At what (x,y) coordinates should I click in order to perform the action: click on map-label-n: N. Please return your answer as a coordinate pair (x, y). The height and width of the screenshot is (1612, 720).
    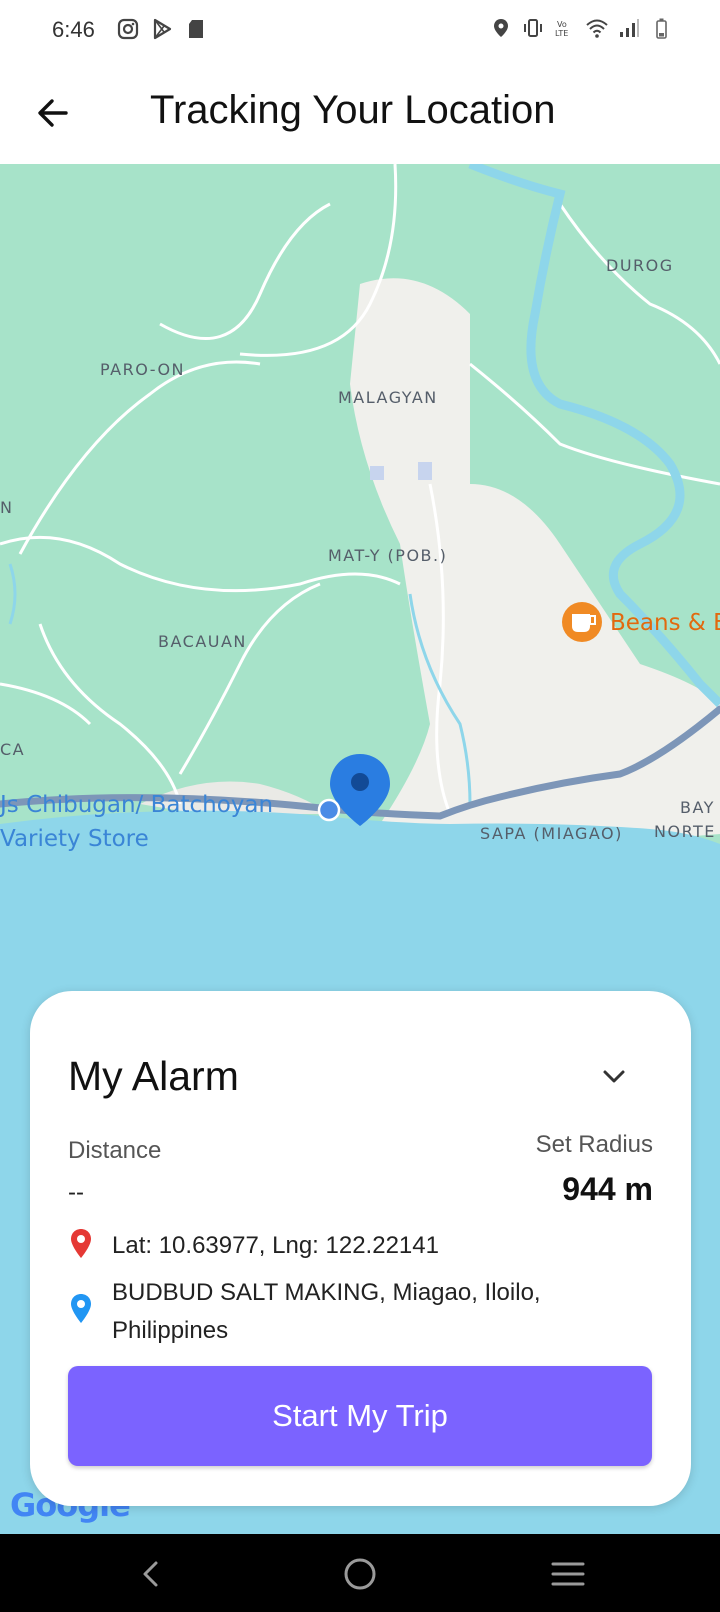
    Looking at the image, I should click on (7, 507).